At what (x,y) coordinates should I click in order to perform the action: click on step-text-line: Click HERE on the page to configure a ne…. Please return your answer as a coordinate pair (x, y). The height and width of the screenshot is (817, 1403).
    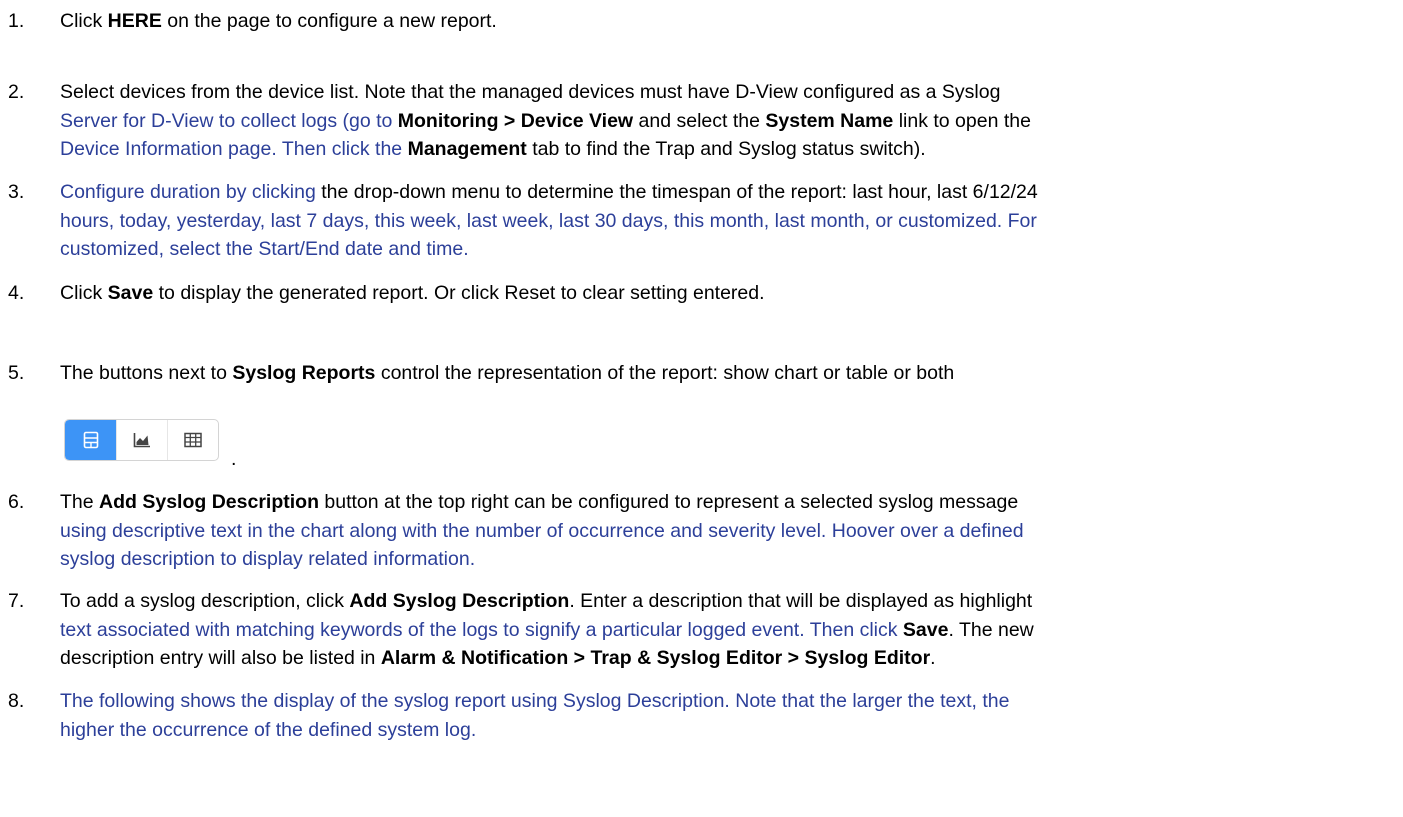
    Looking at the image, I should click on (278, 21).